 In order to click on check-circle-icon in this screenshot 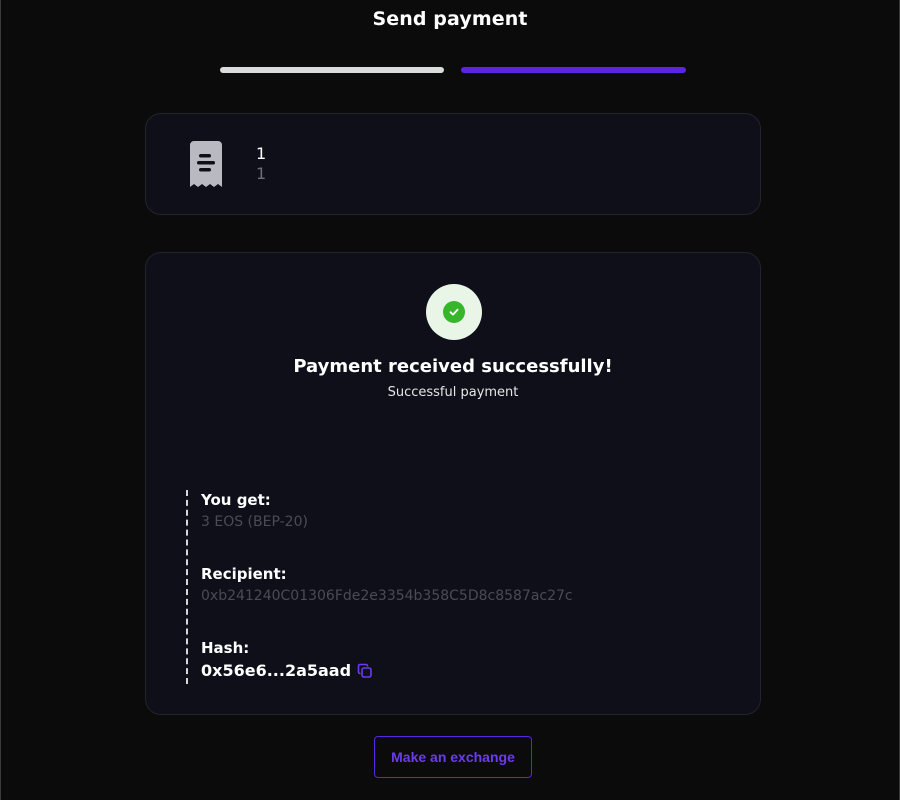, I will do `click(454, 312)`.